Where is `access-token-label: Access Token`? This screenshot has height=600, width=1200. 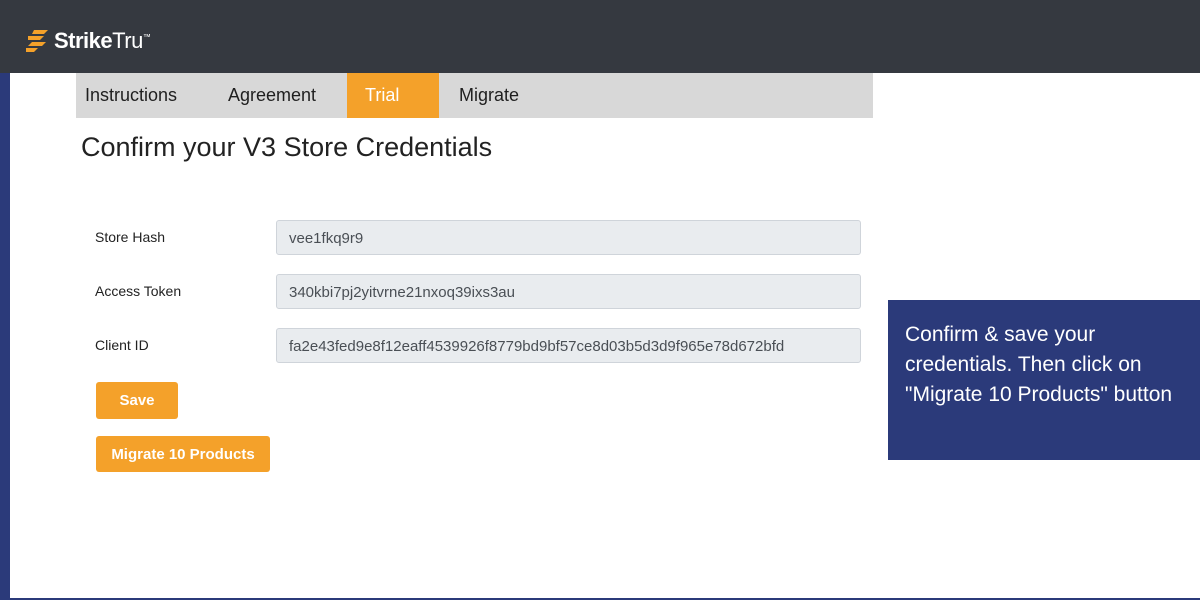 access-token-label: Access Token is located at coordinates (138, 291).